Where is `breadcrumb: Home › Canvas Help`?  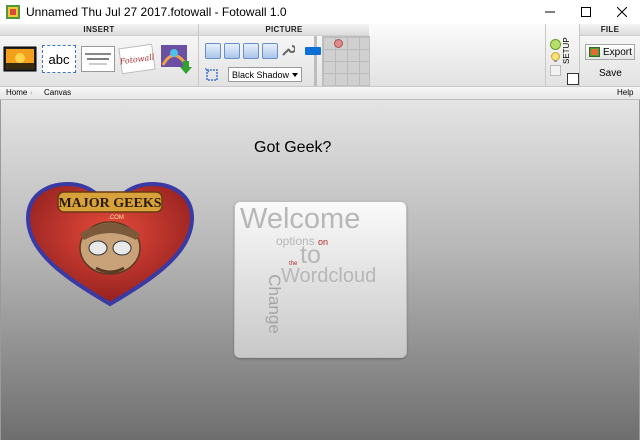 breadcrumb: Home › Canvas Help is located at coordinates (320, 93).